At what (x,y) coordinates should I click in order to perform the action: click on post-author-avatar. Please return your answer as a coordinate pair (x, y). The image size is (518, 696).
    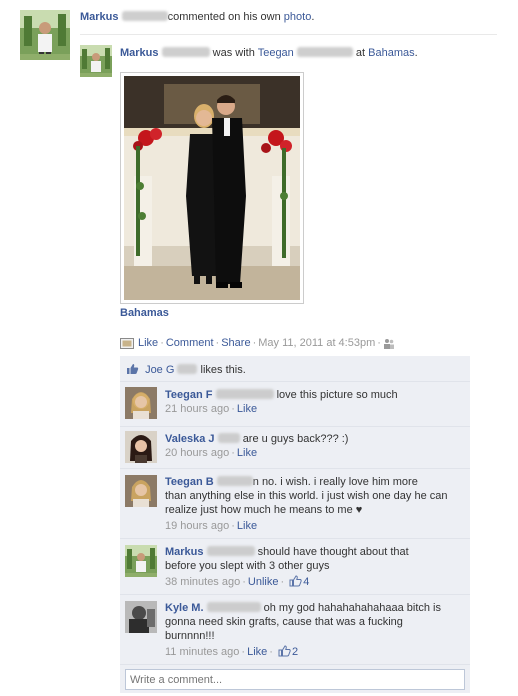
    Looking at the image, I should click on (96, 61).